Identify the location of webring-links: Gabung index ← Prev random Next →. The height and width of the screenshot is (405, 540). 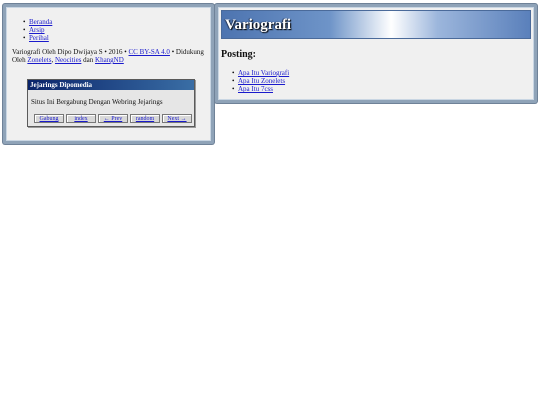
(113, 118).